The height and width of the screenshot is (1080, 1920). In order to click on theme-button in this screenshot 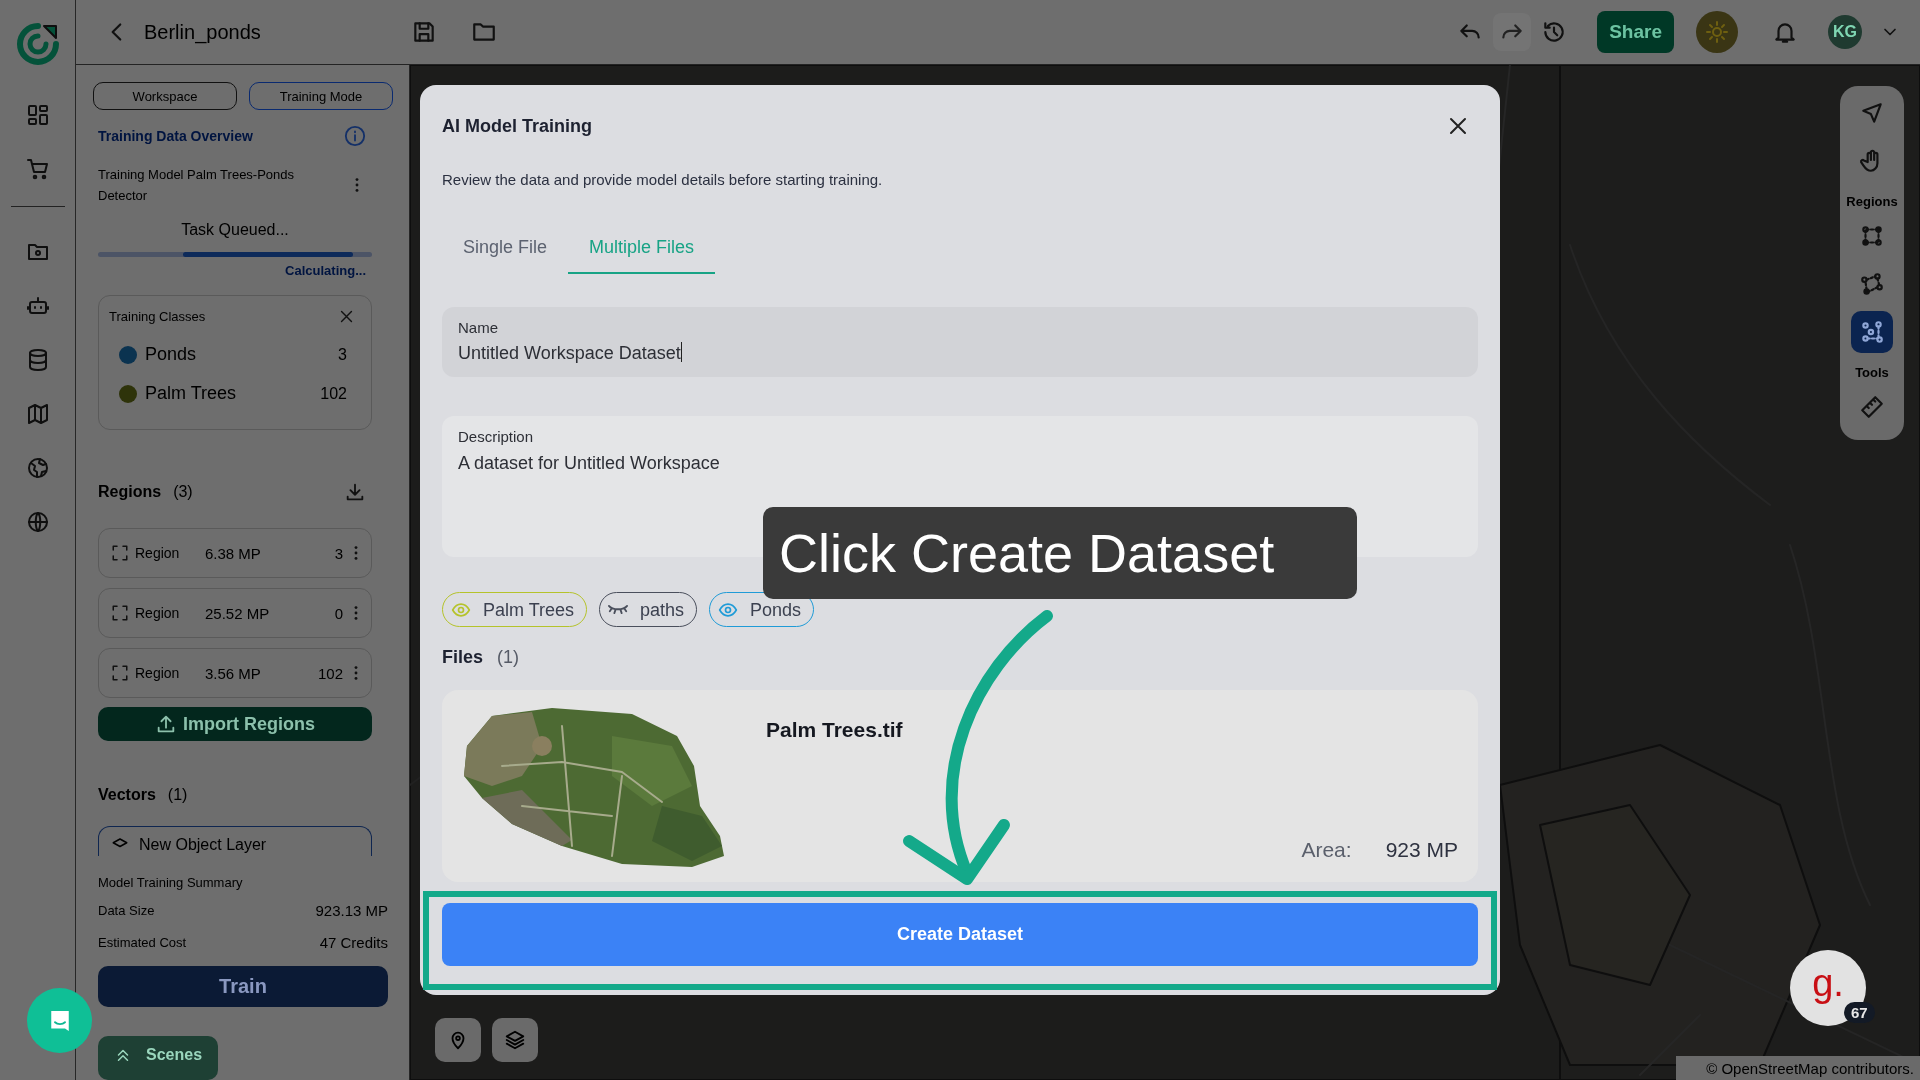, I will do `click(1717, 32)`.